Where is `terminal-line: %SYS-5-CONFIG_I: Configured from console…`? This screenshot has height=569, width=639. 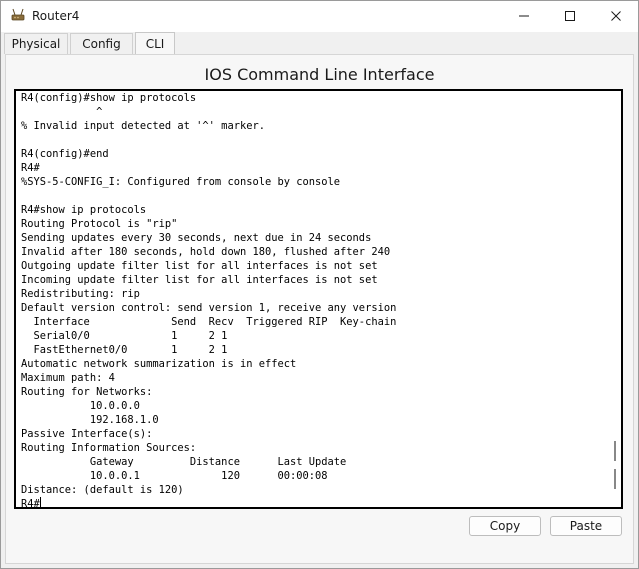 terminal-line: %SYS-5-CONFIG_I: Configured from console… is located at coordinates (181, 182).